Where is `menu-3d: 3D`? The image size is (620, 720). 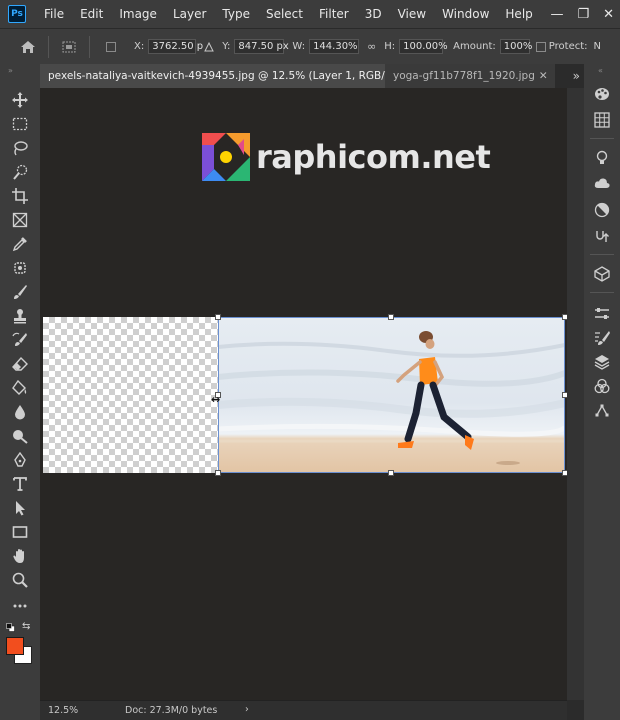 menu-3d: 3D is located at coordinates (373, 14).